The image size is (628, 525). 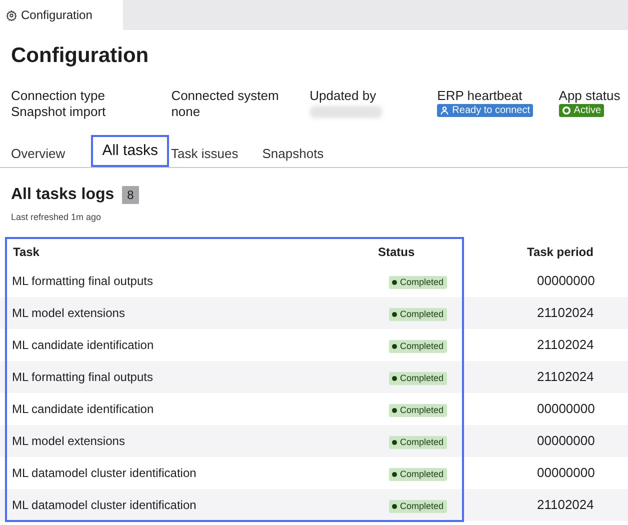 I want to click on status-badge: Active, so click(x=581, y=110).